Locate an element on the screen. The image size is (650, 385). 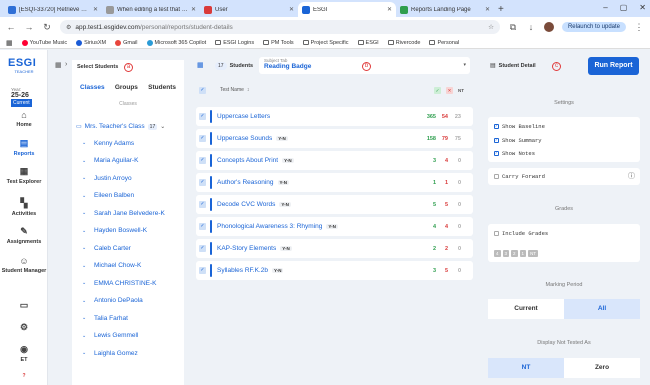
test-row: ✓ KAP-Story Elements Y-N 2 2 0 is located at coordinates (334, 248).